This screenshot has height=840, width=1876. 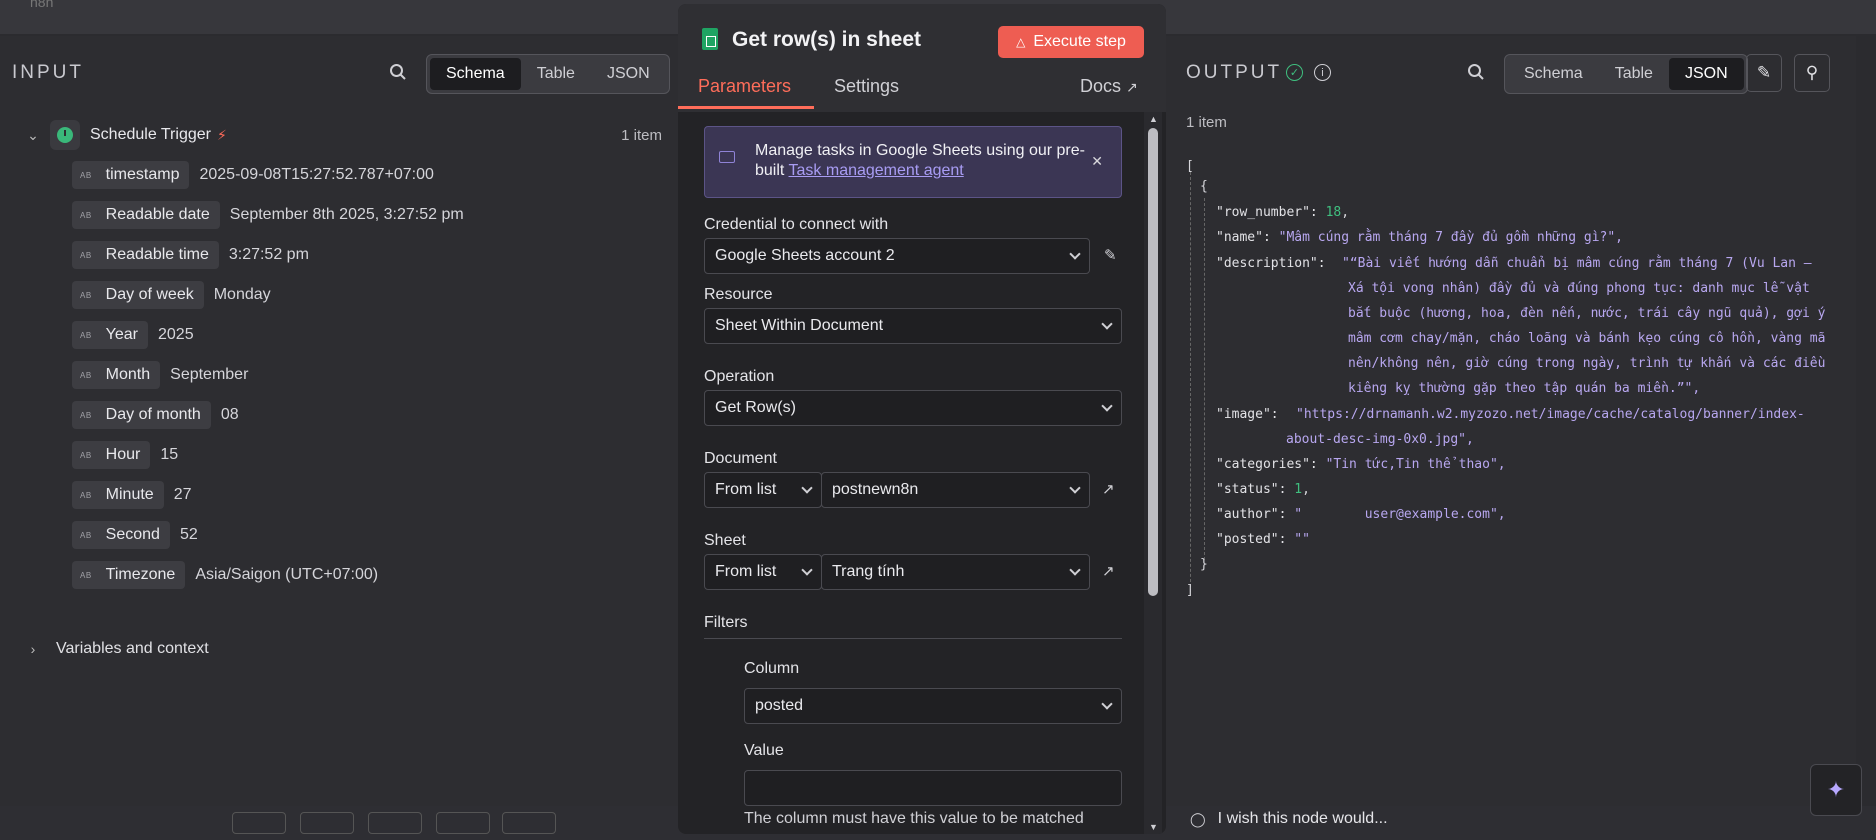 I want to click on field-key: timestamp, so click(x=142, y=174).